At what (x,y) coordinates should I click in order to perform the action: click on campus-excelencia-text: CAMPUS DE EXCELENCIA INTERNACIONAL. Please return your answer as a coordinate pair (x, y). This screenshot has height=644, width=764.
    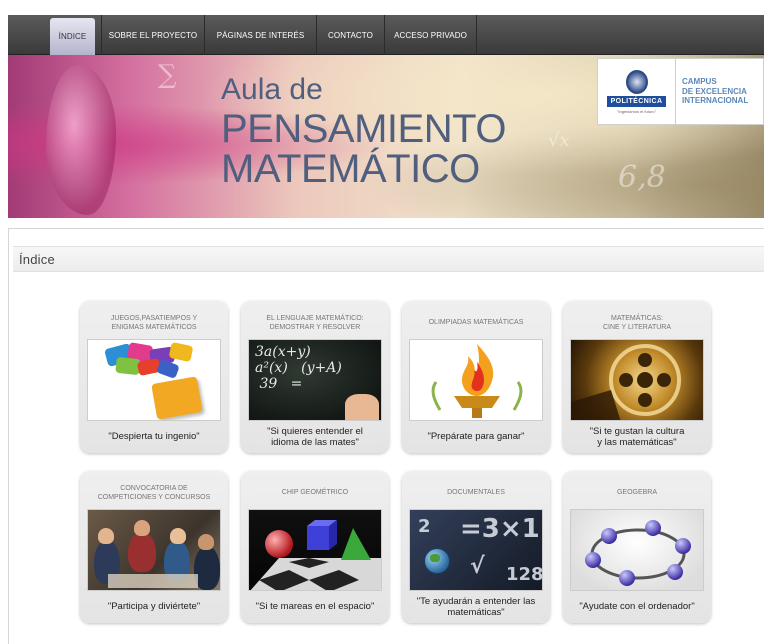
    Looking at the image, I should click on (712, 91).